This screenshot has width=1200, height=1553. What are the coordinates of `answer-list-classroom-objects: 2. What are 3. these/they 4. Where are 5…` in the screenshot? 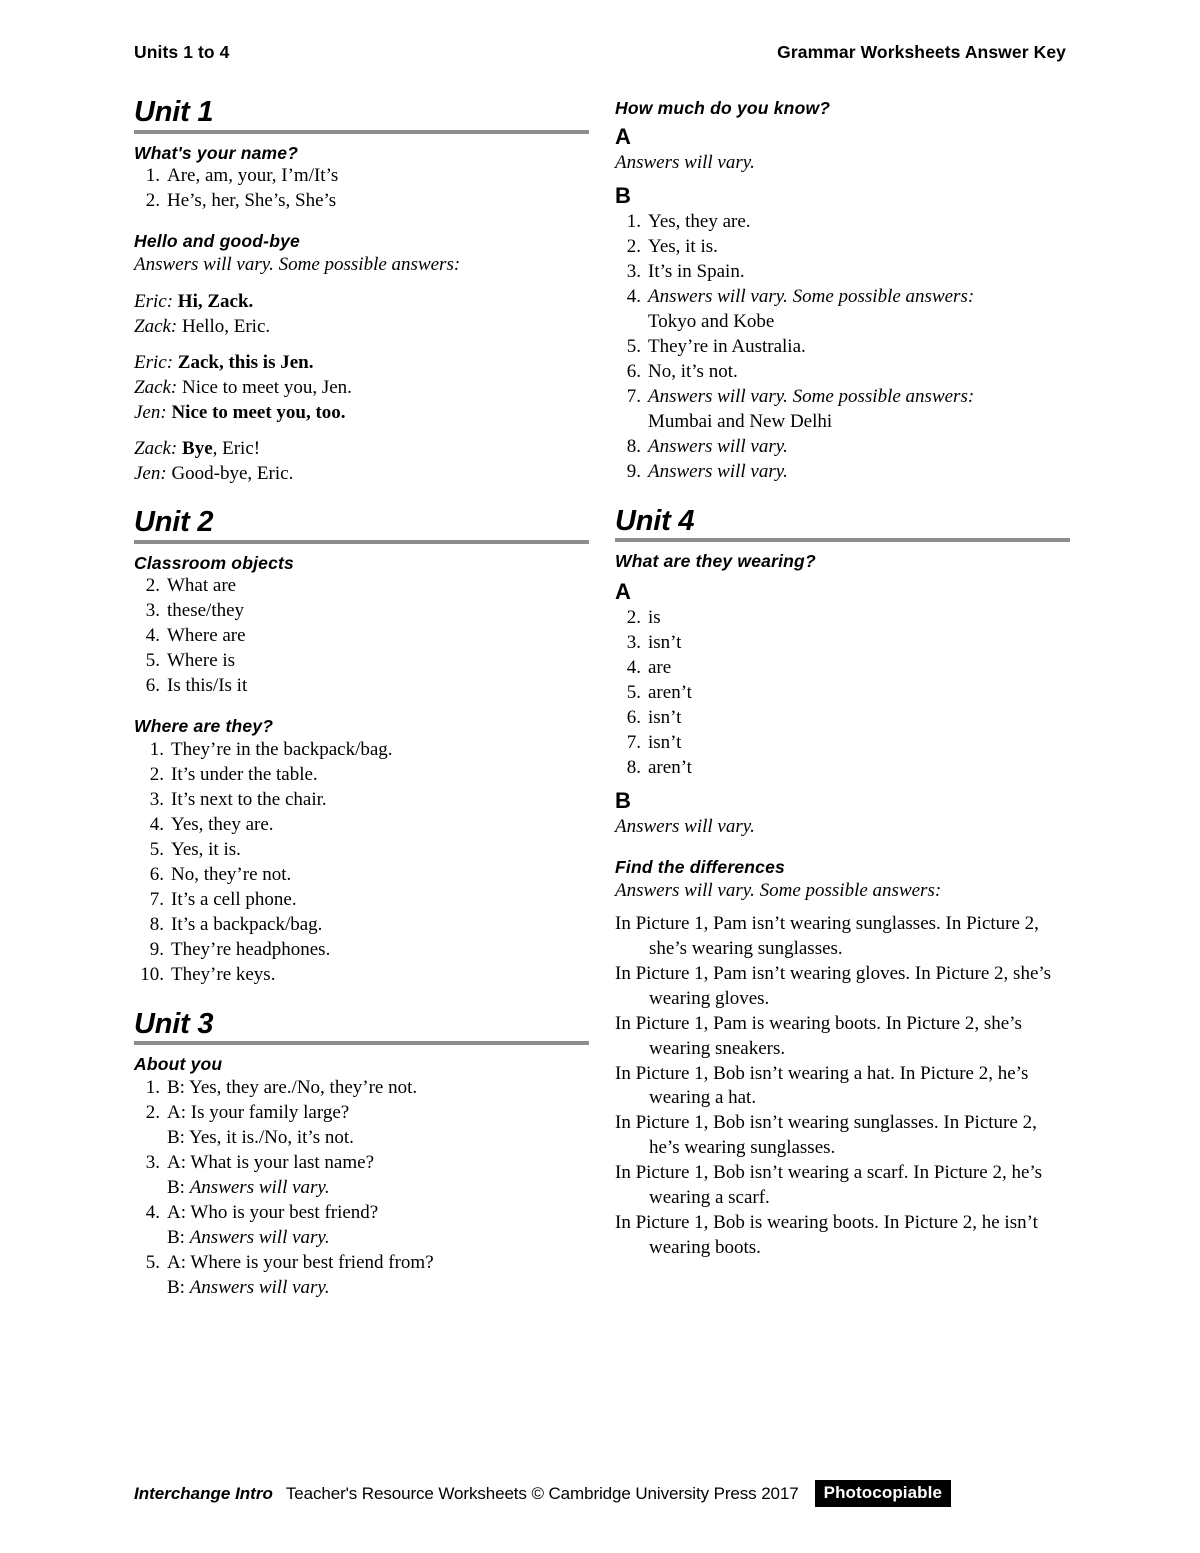 It's located at (361, 636).